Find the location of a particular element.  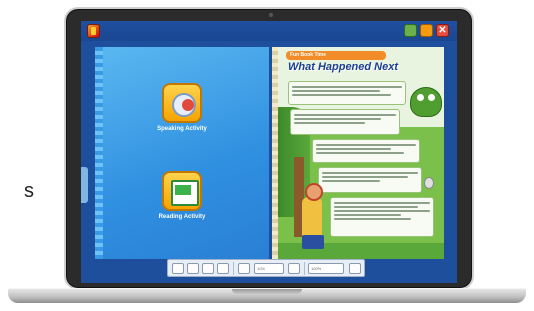

reading-activity-label: Reading Activity is located at coordinates (182, 217).